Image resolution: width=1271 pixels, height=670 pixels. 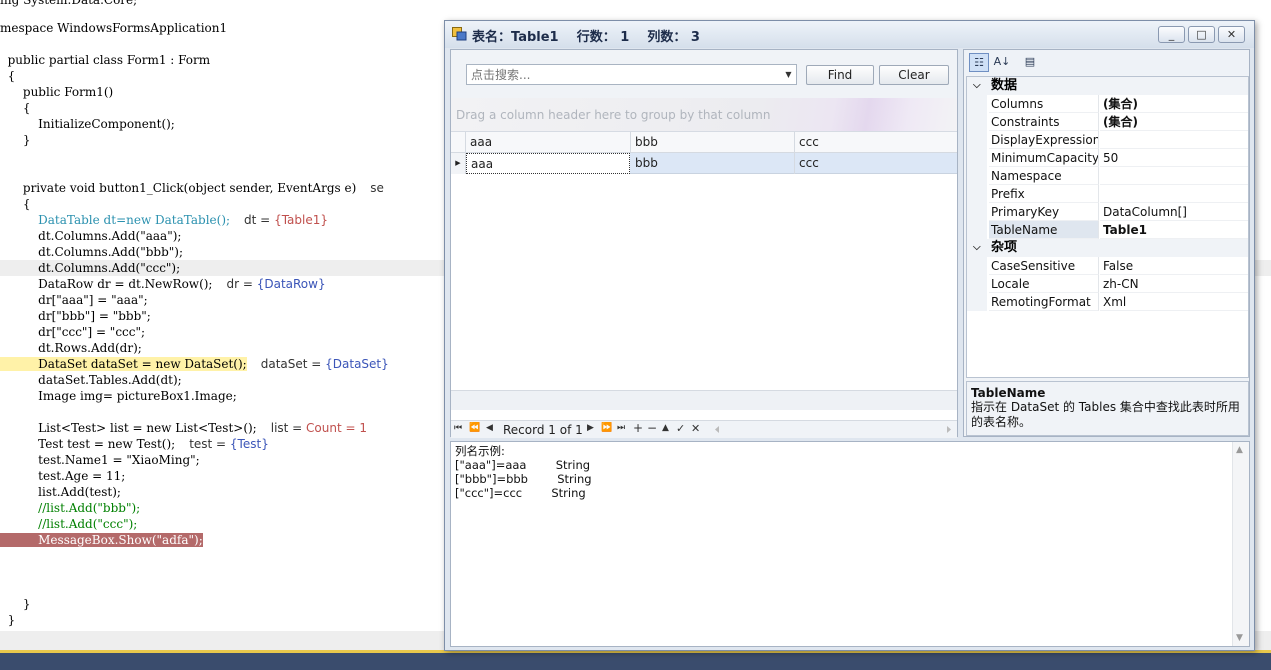 I want to click on property-row: MinimumCapacity 50, so click(x=1107, y=158).